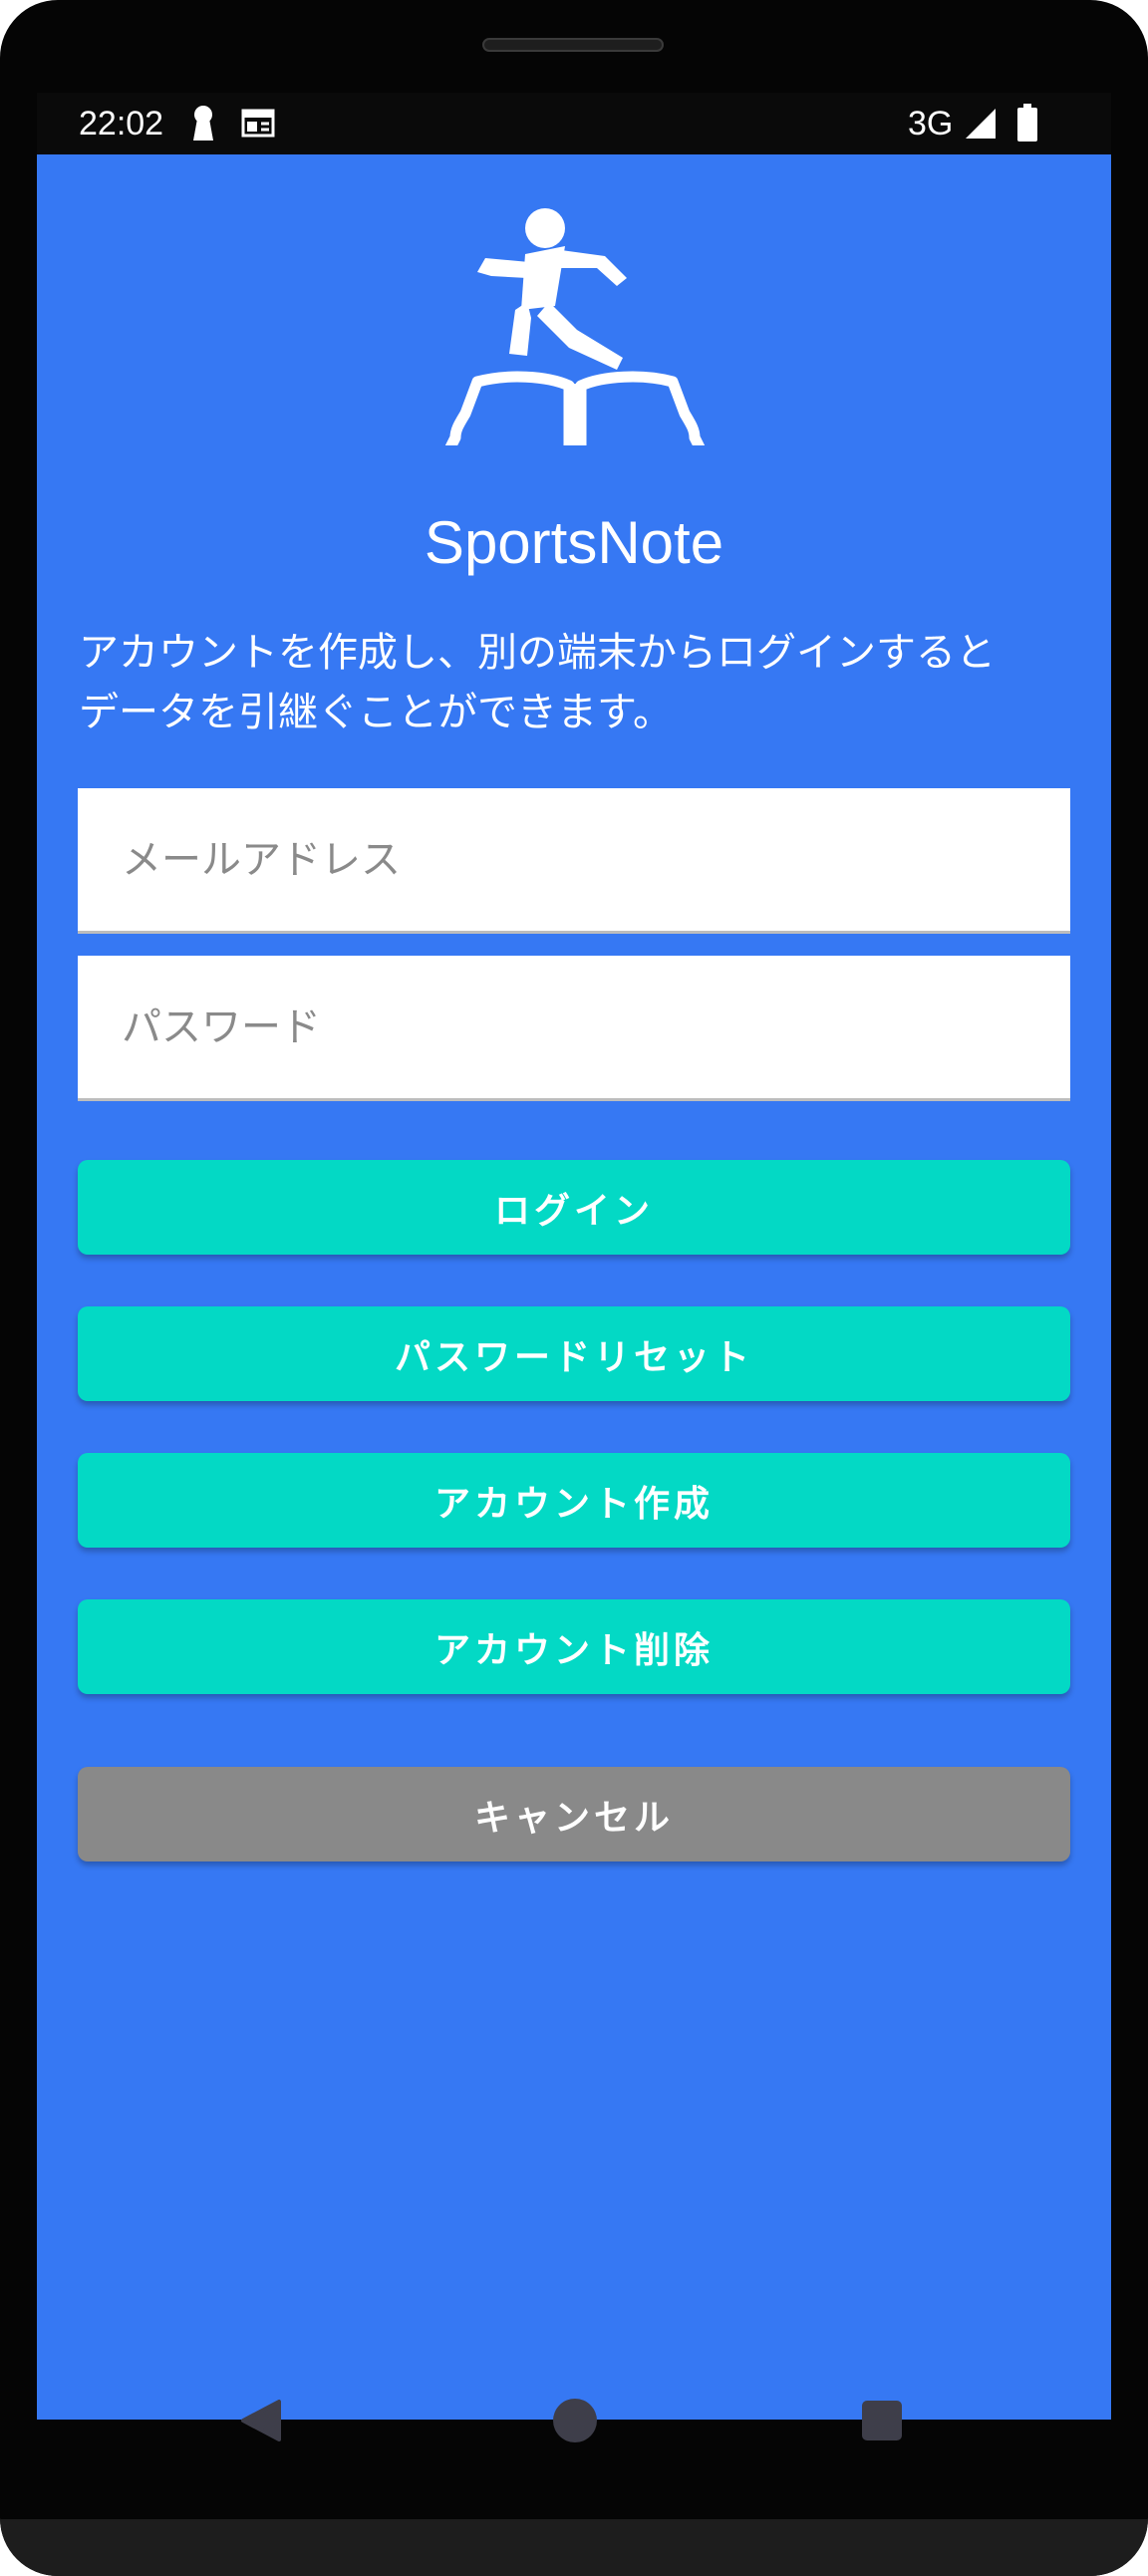 Image resolution: width=1148 pixels, height=2576 pixels. What do you see at coordinates (203, 125) in the screenshot?
I see `notification-keyhole-icon` at bounding box center [203, 125].